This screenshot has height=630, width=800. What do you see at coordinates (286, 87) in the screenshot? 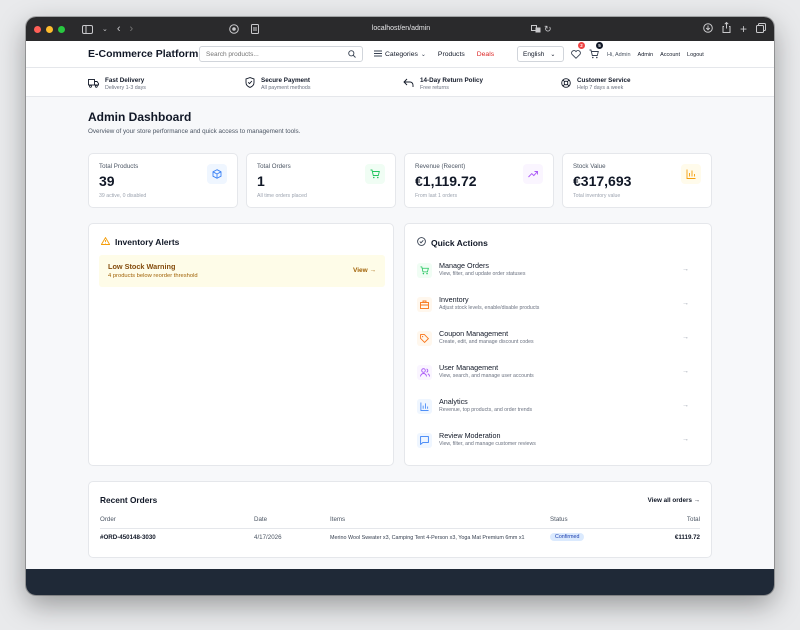
I see `benefit-subtitle: All payment methods` at bounding box center [286, 87].